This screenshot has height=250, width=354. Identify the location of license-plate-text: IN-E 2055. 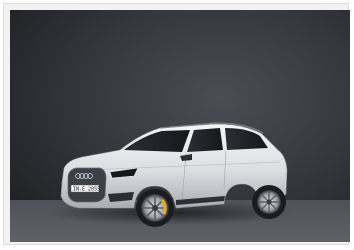
(86, 190).